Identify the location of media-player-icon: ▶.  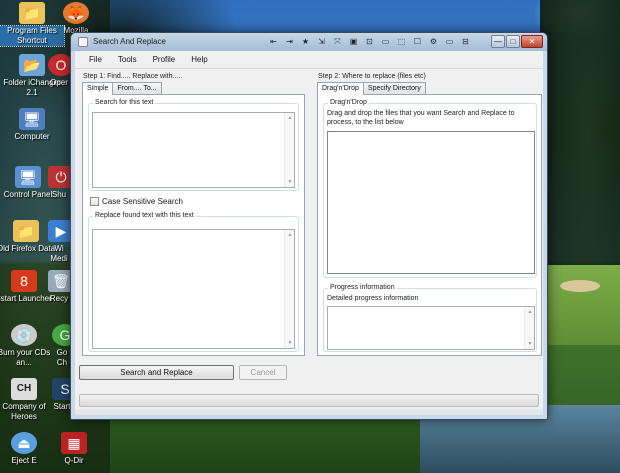
(59, 231).